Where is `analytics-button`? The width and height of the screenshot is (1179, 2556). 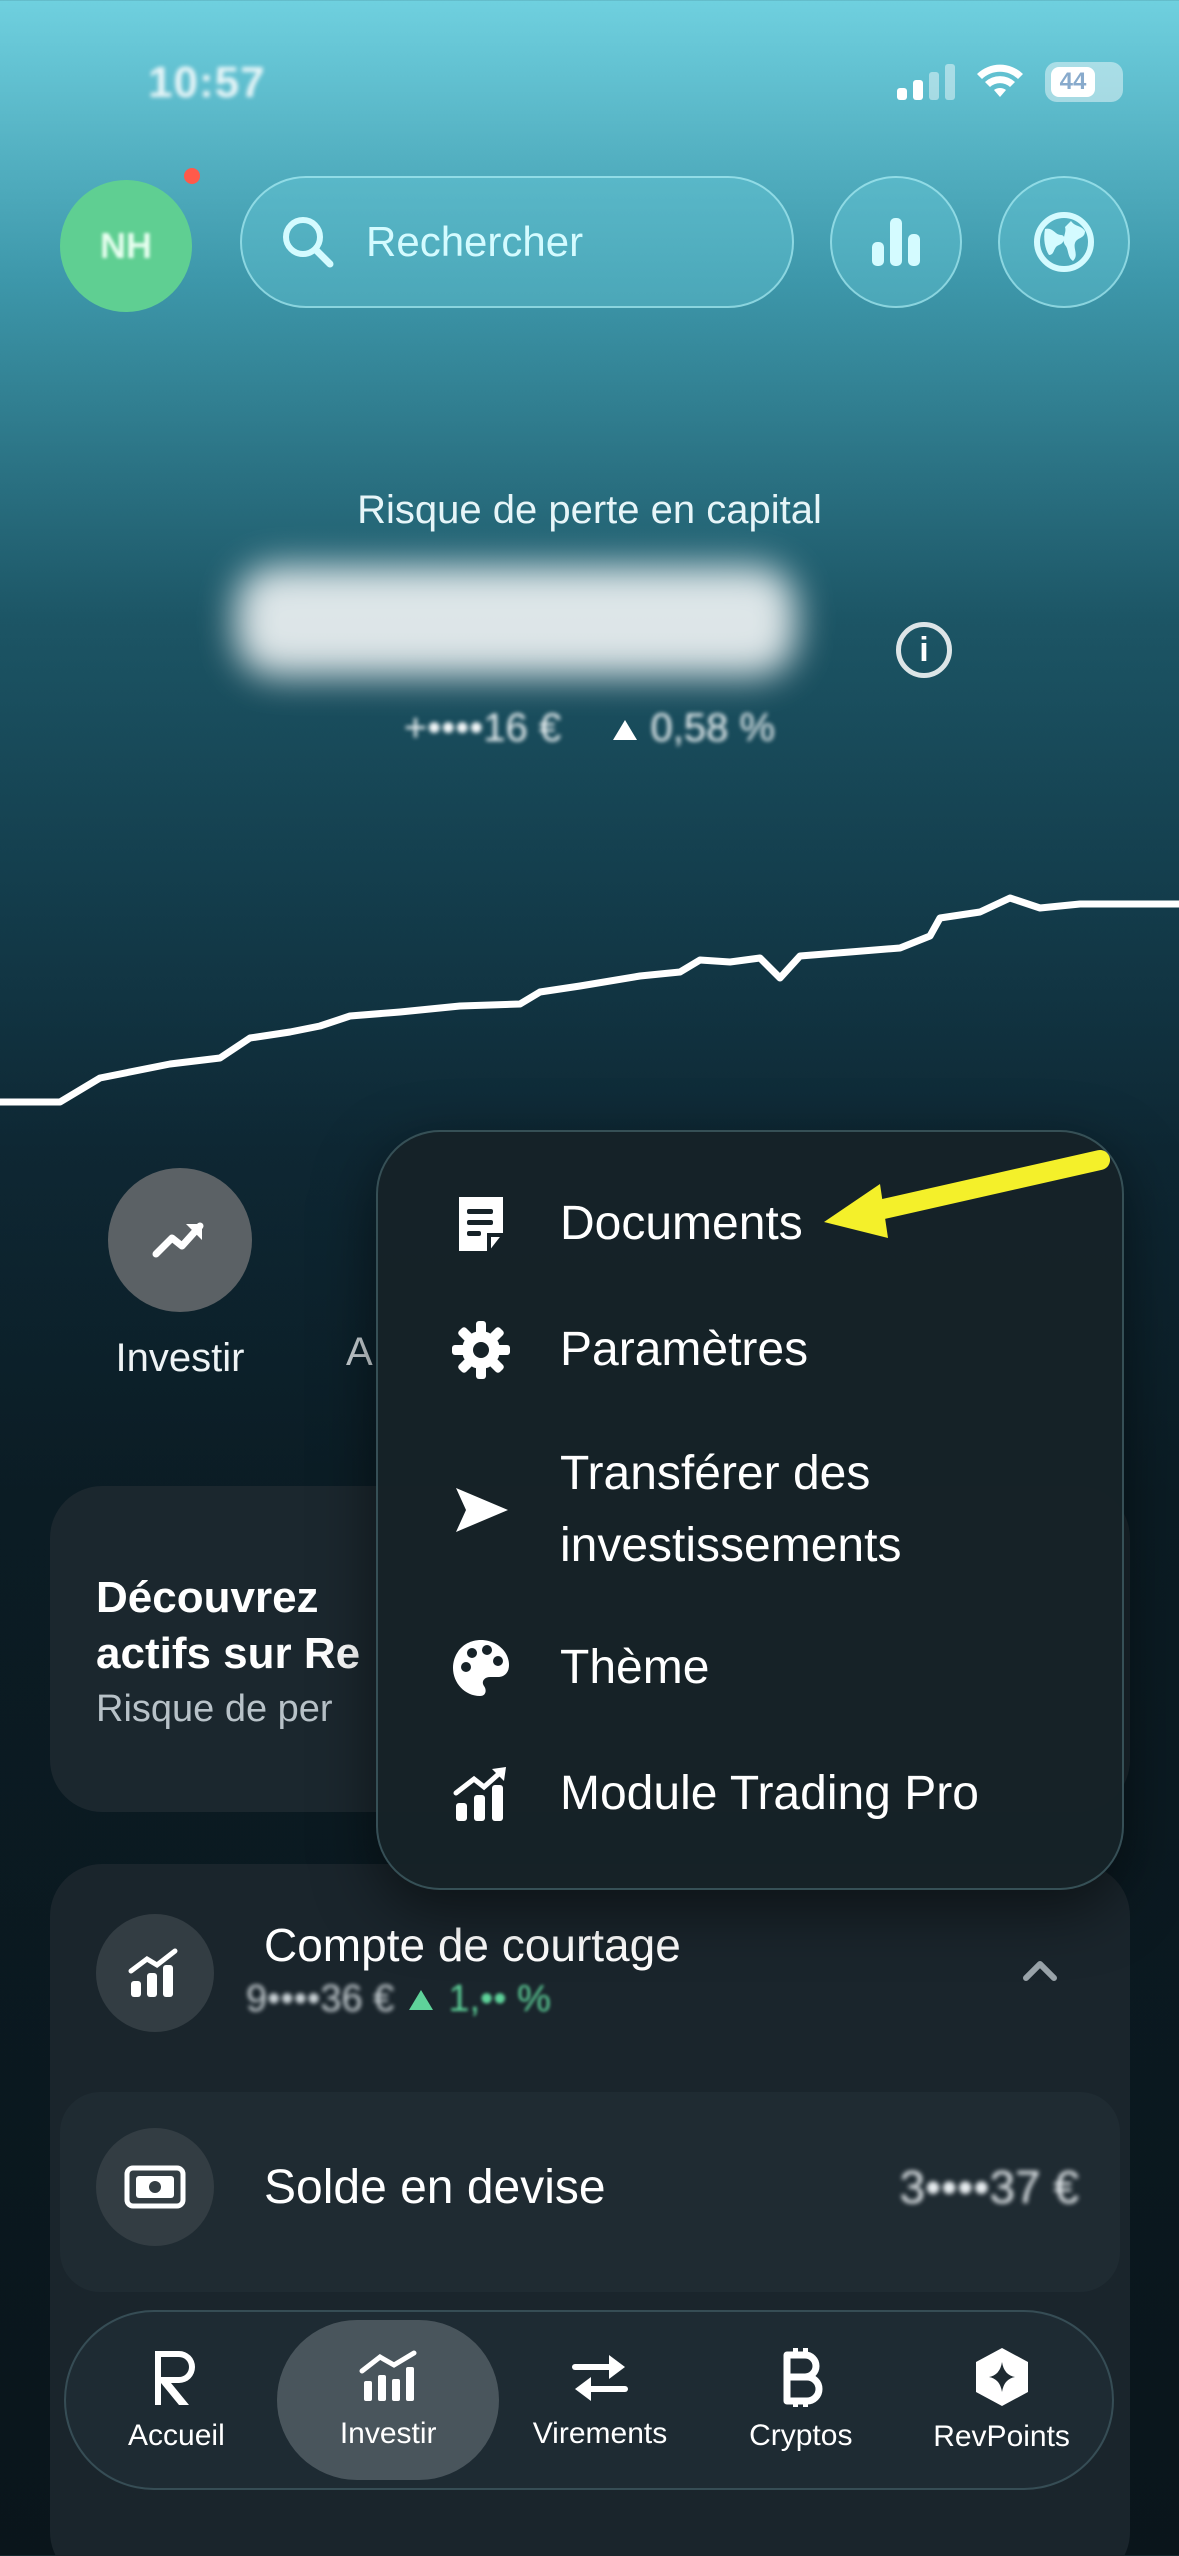
analytics-button is located at coordinates (896, 242).